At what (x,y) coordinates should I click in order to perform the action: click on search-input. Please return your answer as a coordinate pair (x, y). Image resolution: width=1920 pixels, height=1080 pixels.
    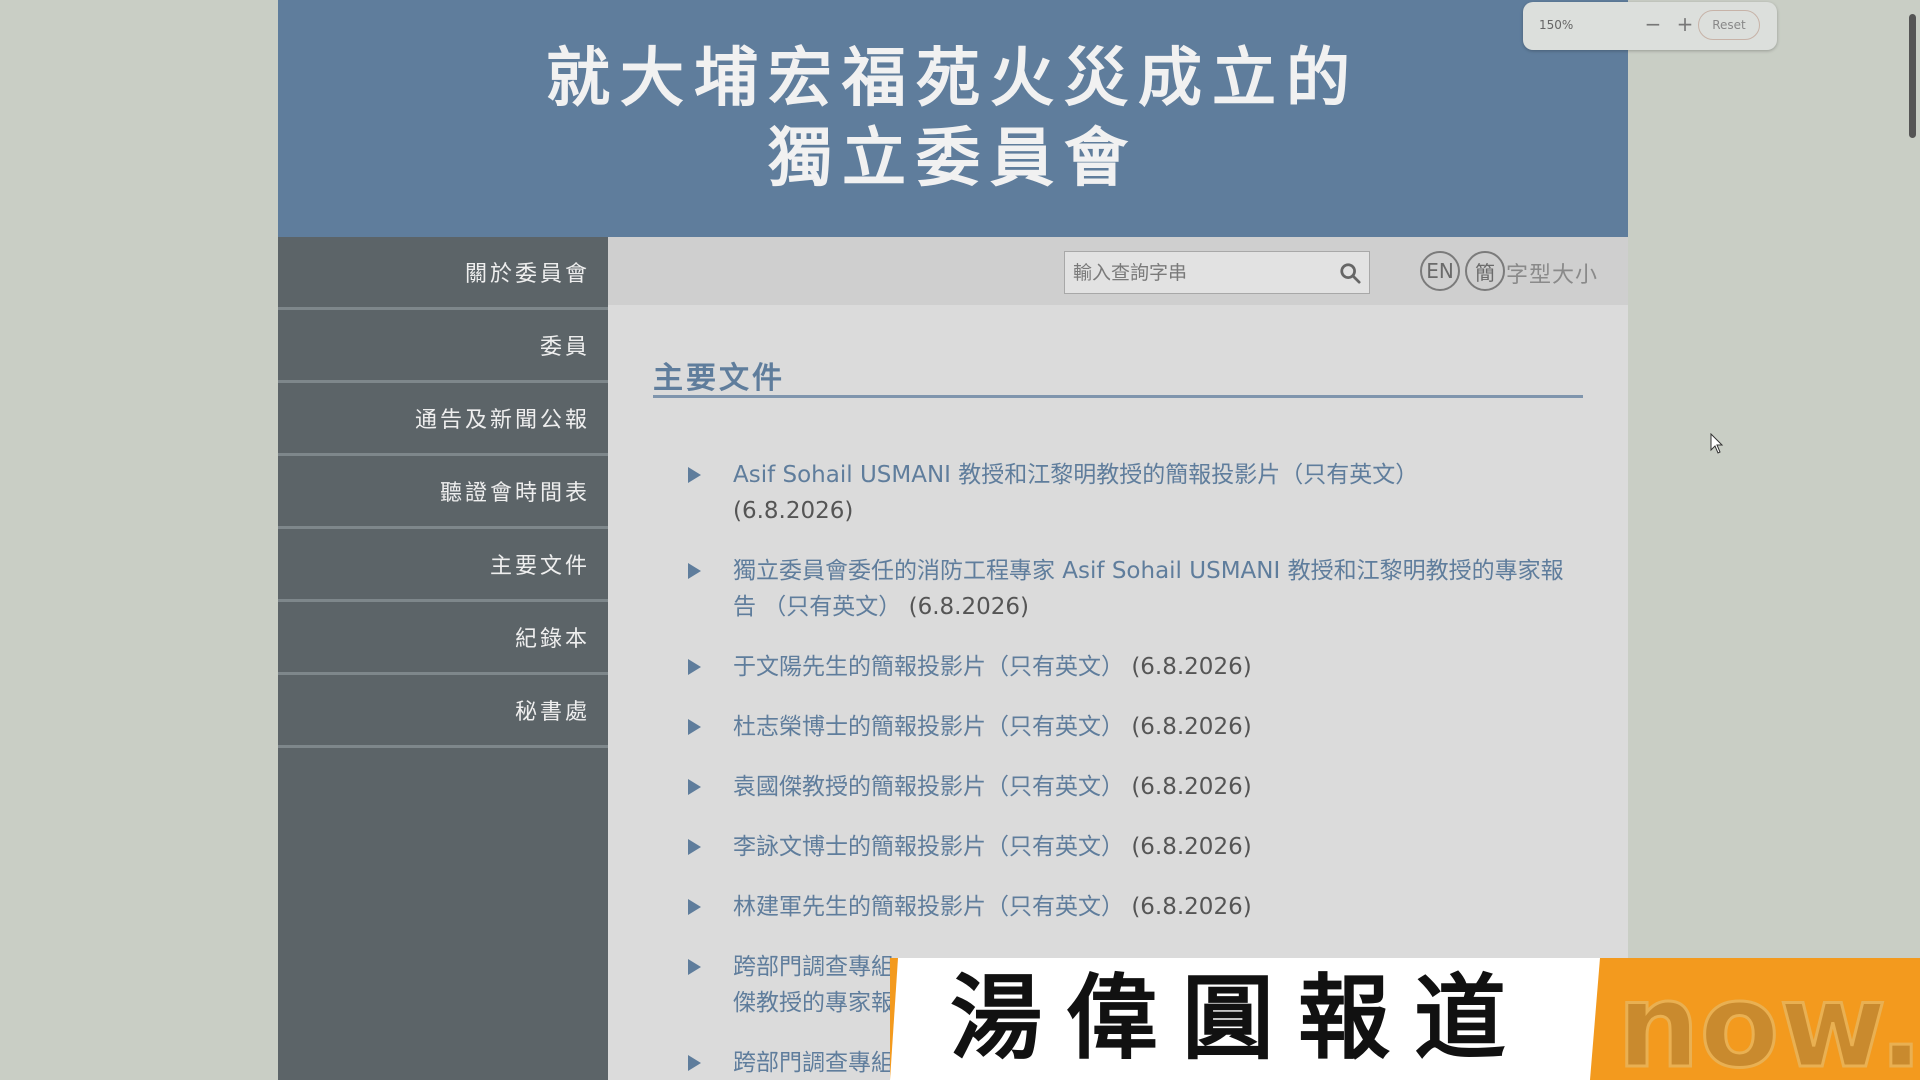
    Looking at the image, I should click on (1204, 272).